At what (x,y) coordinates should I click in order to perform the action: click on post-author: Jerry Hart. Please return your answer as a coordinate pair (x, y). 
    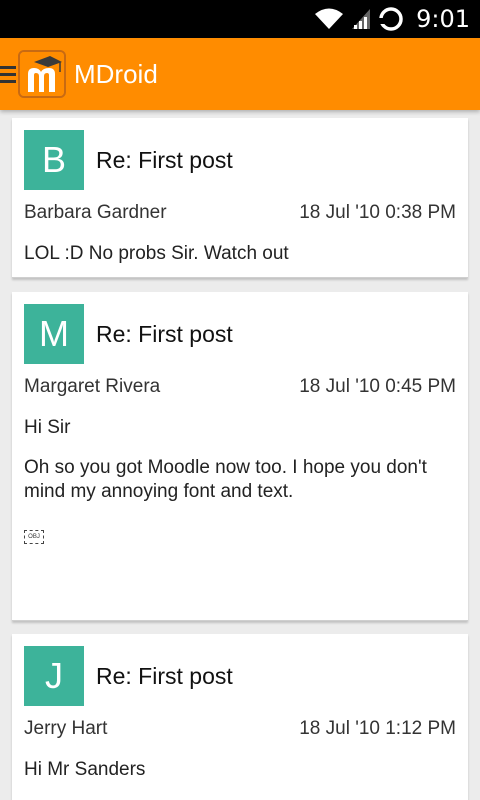
    Looking at the image, I should click on (66, 728).